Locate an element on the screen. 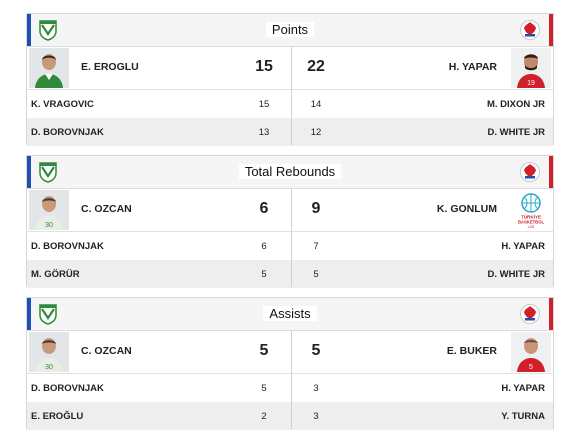  home-leader-photo is located at coordinates (49, 68).